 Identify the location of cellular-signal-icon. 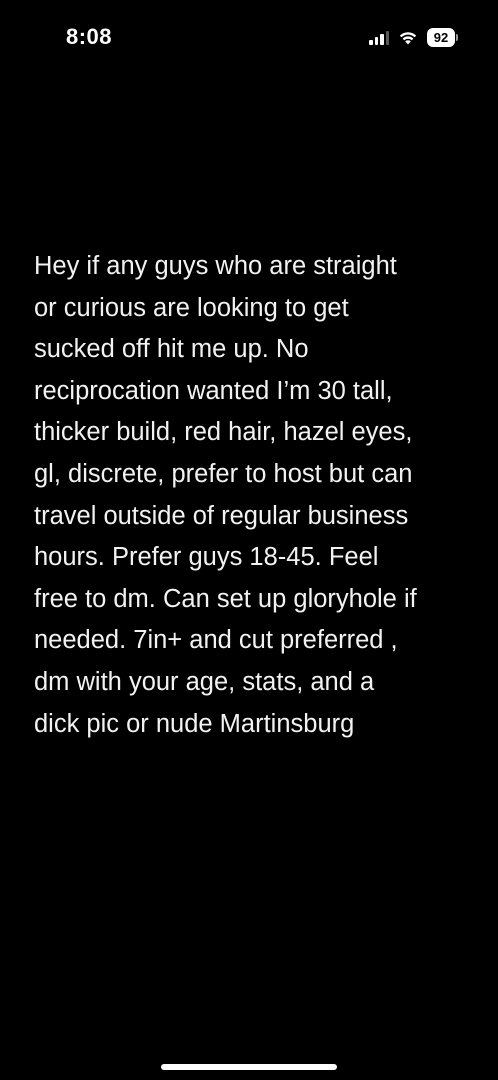
(379, 37).